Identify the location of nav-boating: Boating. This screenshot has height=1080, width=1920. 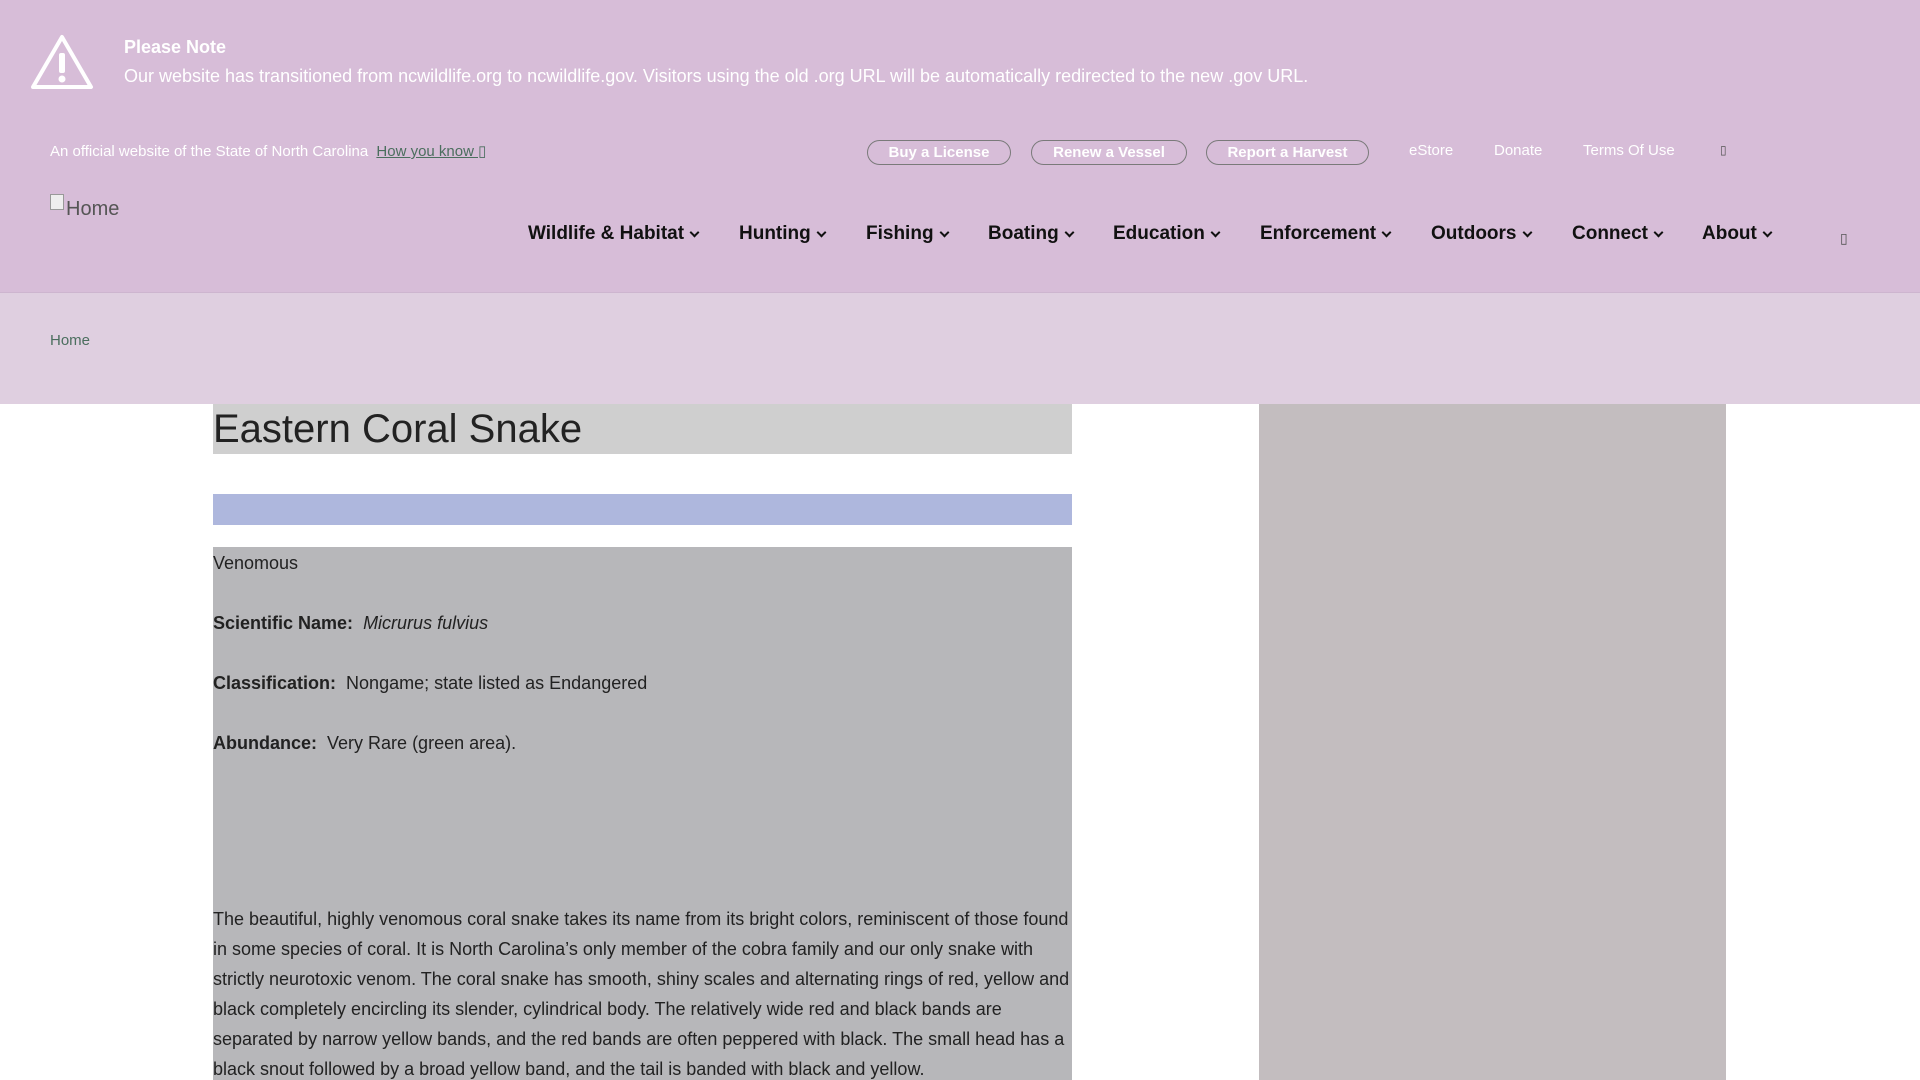
(1031, 234).